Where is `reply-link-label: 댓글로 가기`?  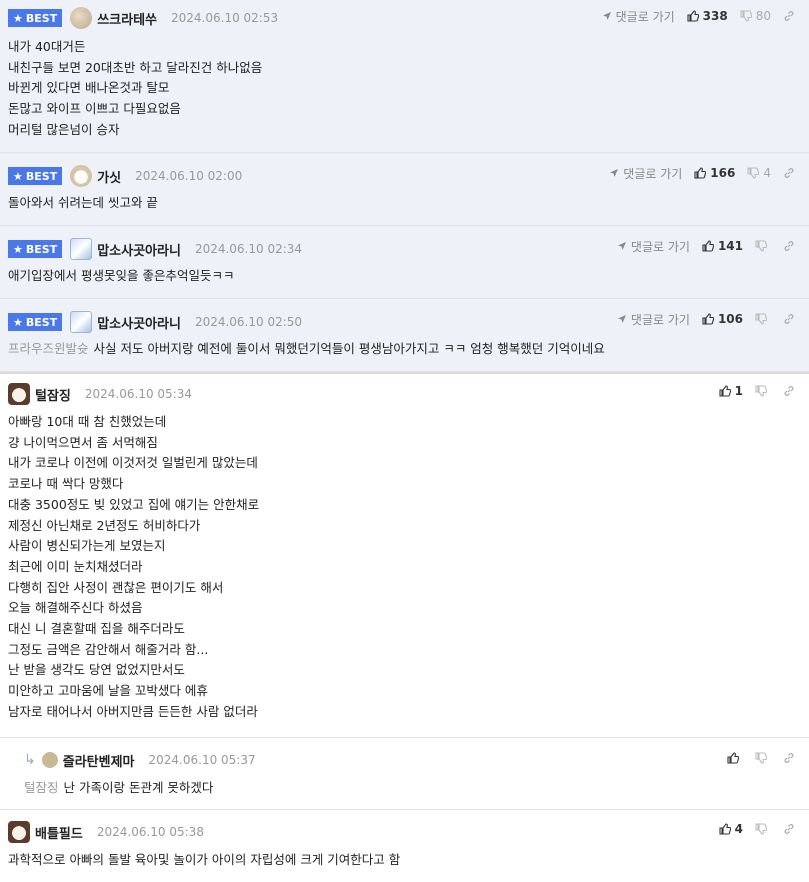 reply-link-label: 댓글로 가기 is located at coordinates (660, 319).